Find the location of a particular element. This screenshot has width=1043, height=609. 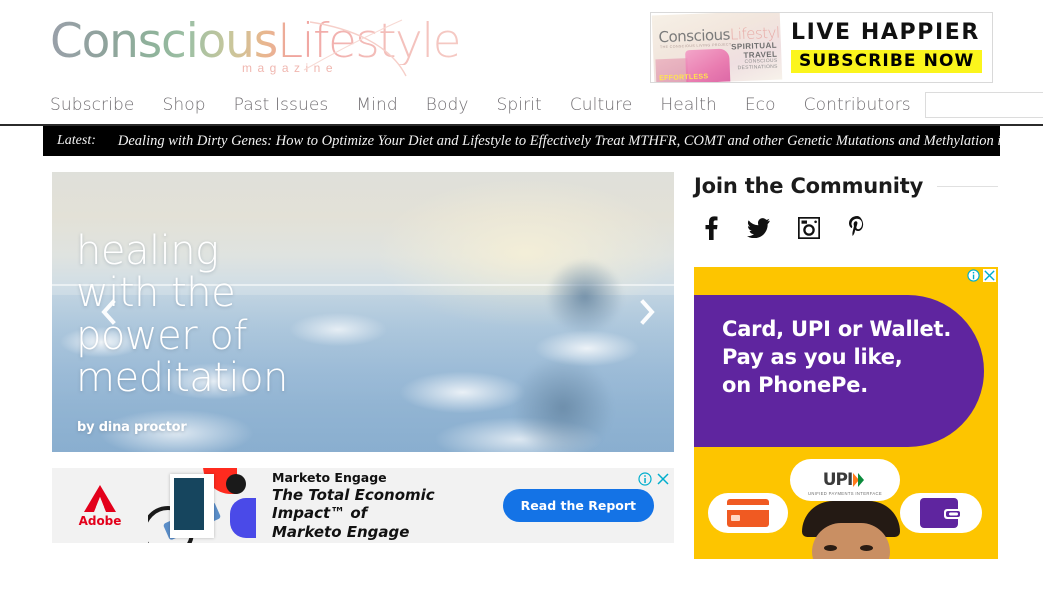

ad-art-blue-shape is located at coordinates (243, 518).